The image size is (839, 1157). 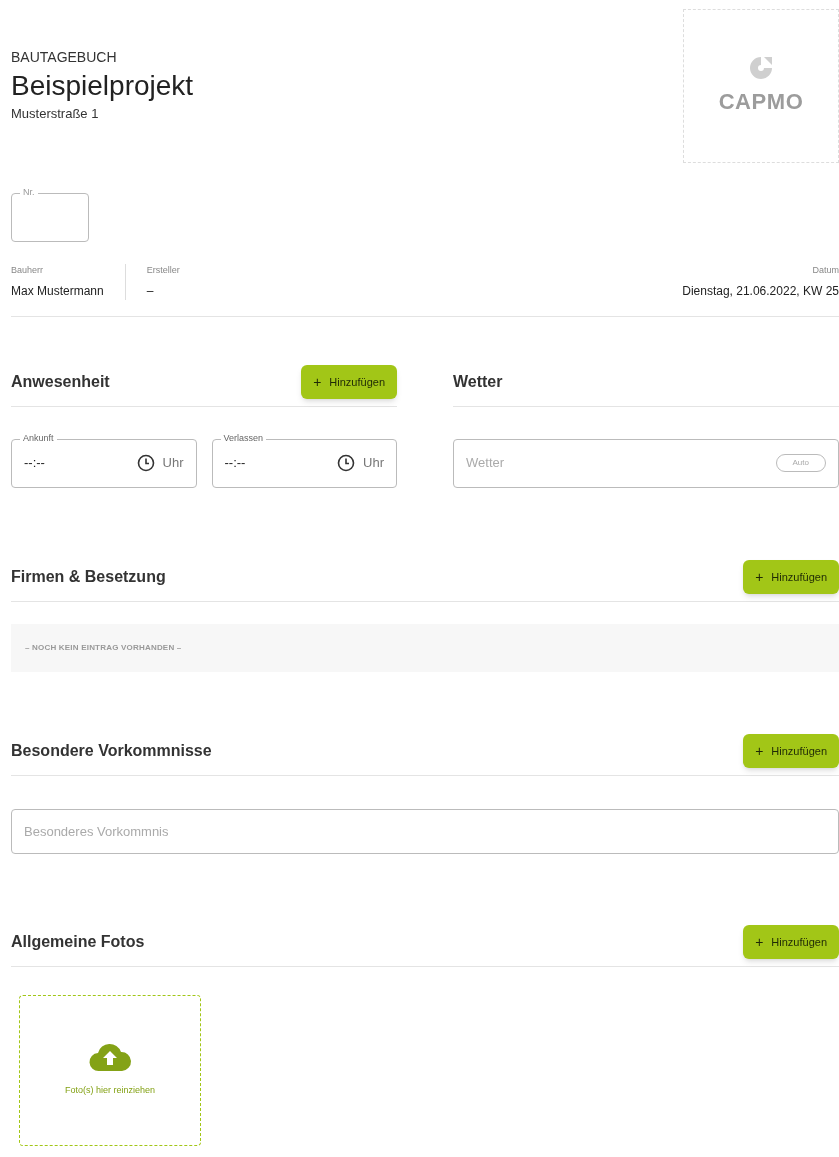 I want to click on empty-text: – NOCH KEIN EINTRAG VORHANDEN –, so click(x=103, y=647).